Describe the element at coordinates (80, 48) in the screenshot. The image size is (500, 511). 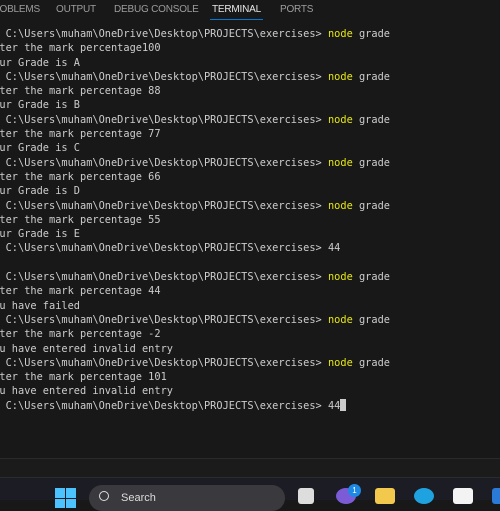
I see `output-text: Enter the mark percentage100` at that location.